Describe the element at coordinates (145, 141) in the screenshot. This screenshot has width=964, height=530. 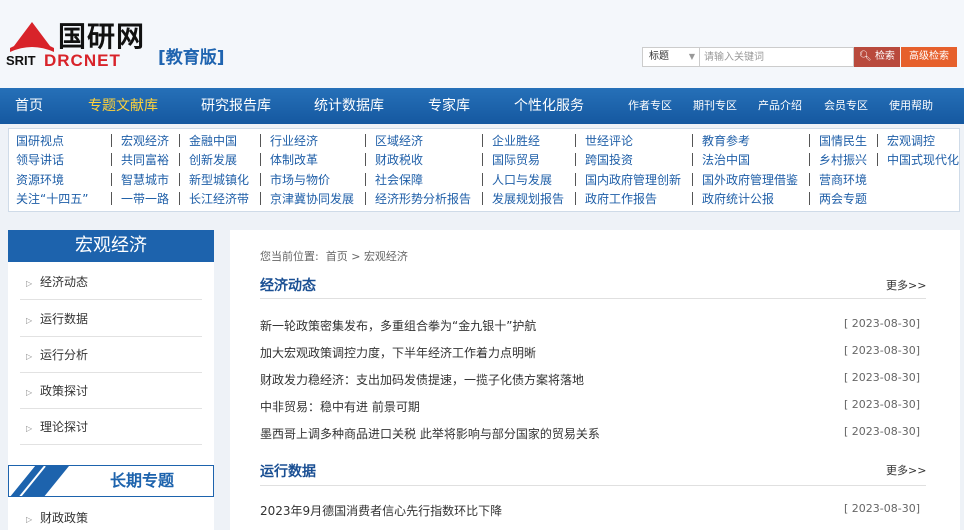
I see `topic-link: 宏观经济` at that location.